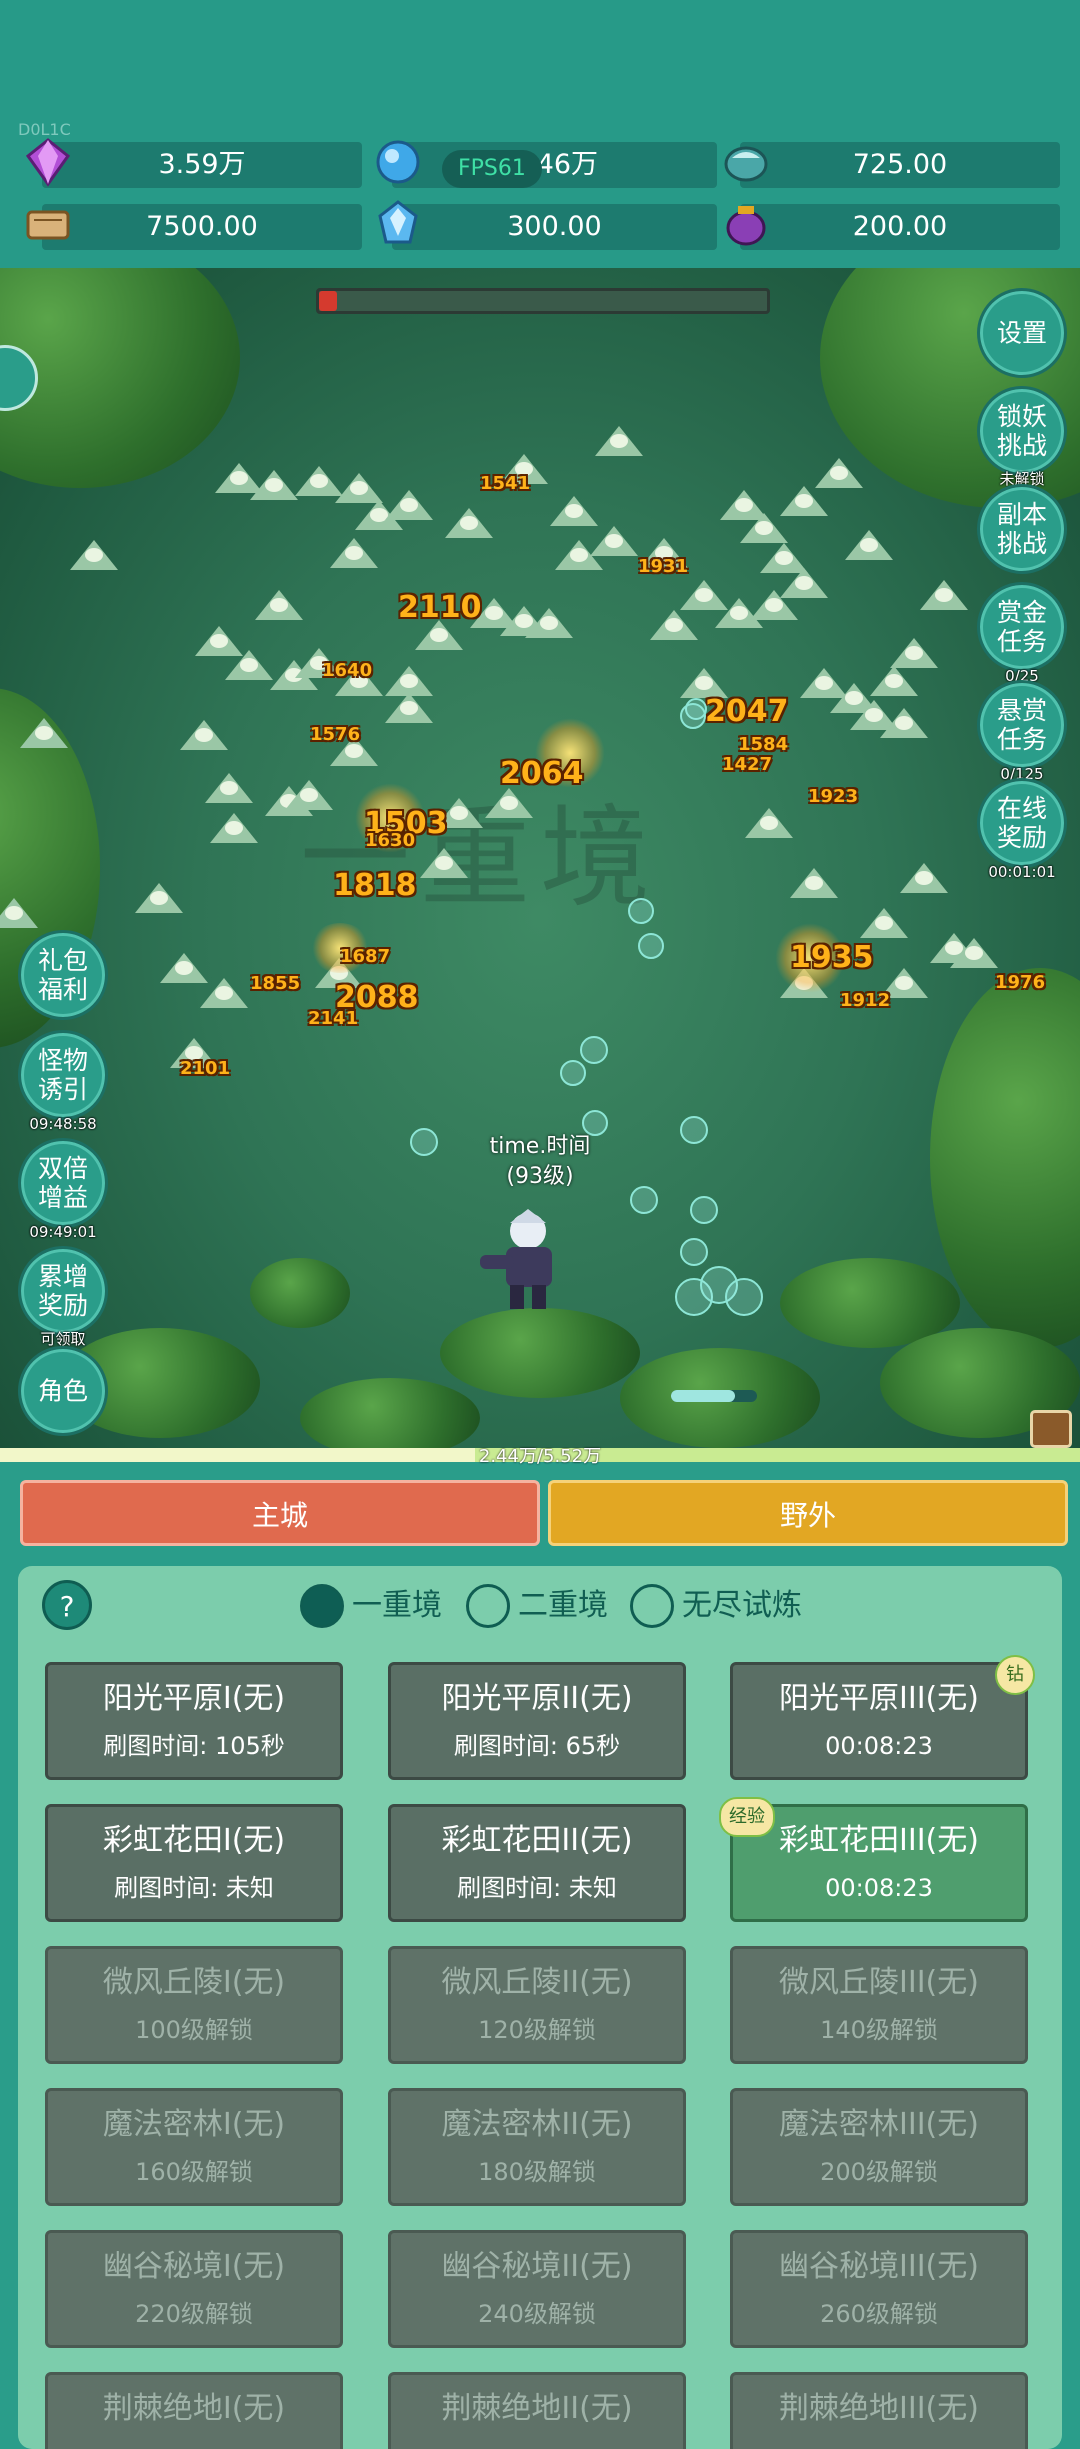 This screenshot has width=1080, height=2449. I want to click on demon-lock-challenge-button: 锁妖挑战 未解锁, so click(1022, 437).